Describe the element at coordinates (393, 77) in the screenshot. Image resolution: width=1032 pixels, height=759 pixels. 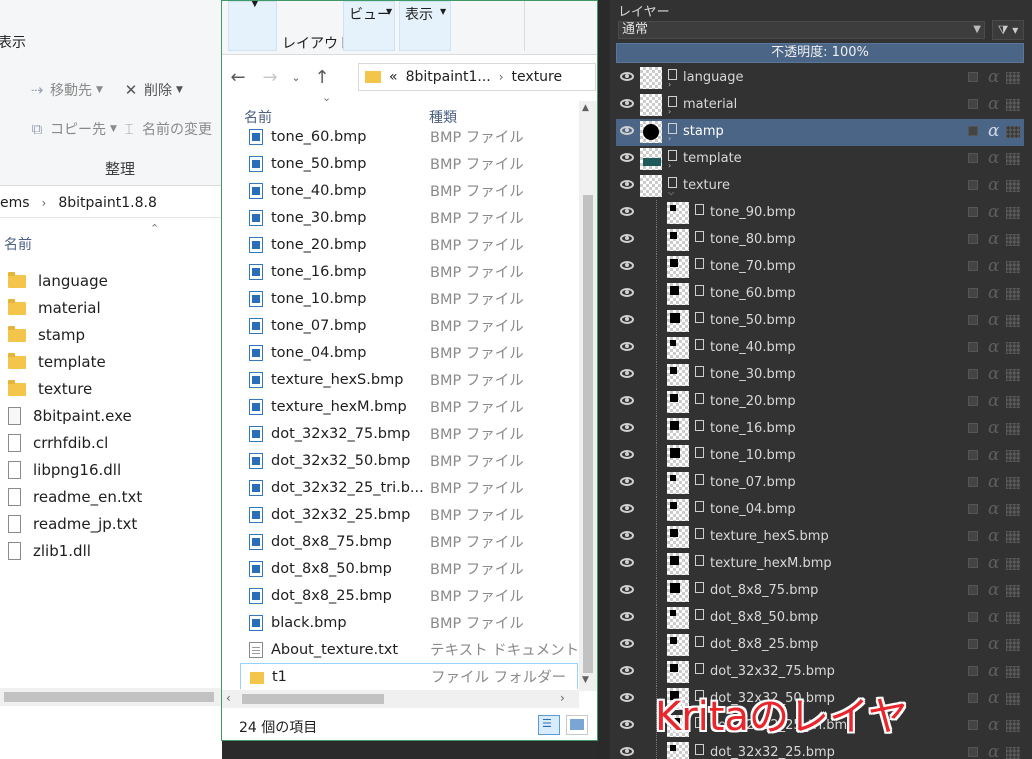
I see `breadcrumb-overflow: «` at that location.